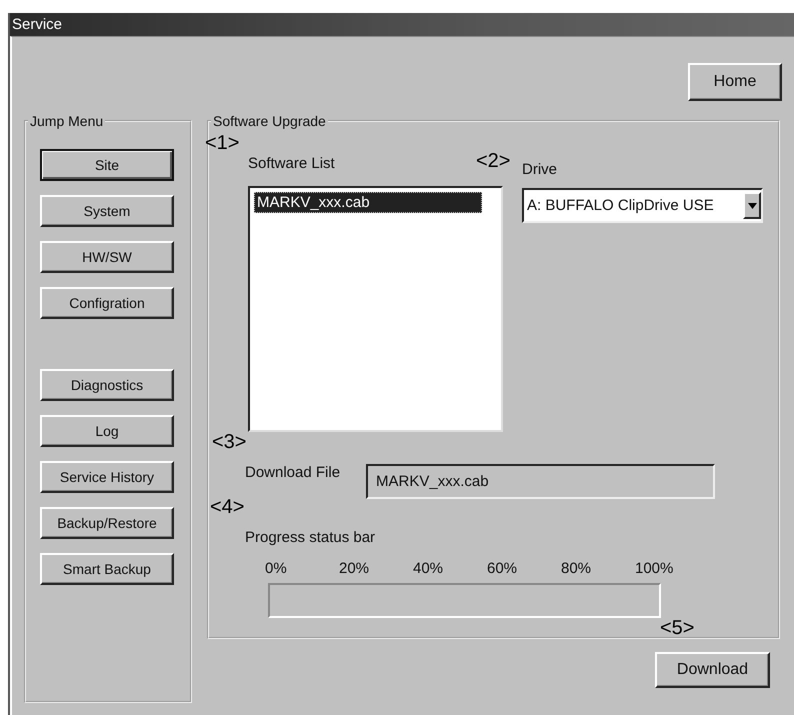 This screenshot has height=715, width=794. What do you see at coordinates (642, 205) in the screenshot?
I see `drive-dropdown: A: BUFFALO ClipDrive USE` at bounding box center [642, 205].